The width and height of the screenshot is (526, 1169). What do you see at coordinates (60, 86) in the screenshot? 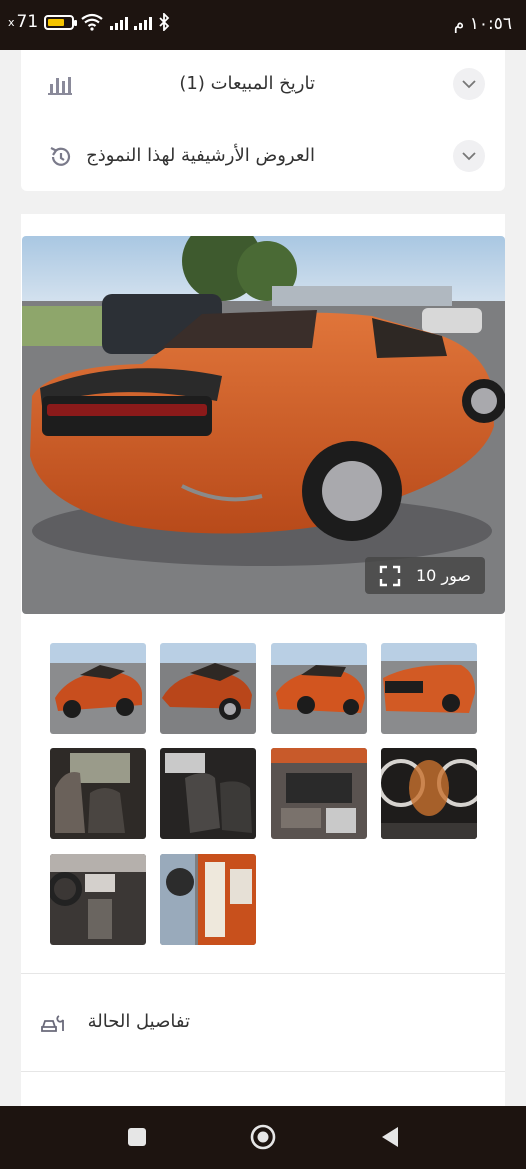
I see `bar-chart-icon` at bounding box center [60, 86].